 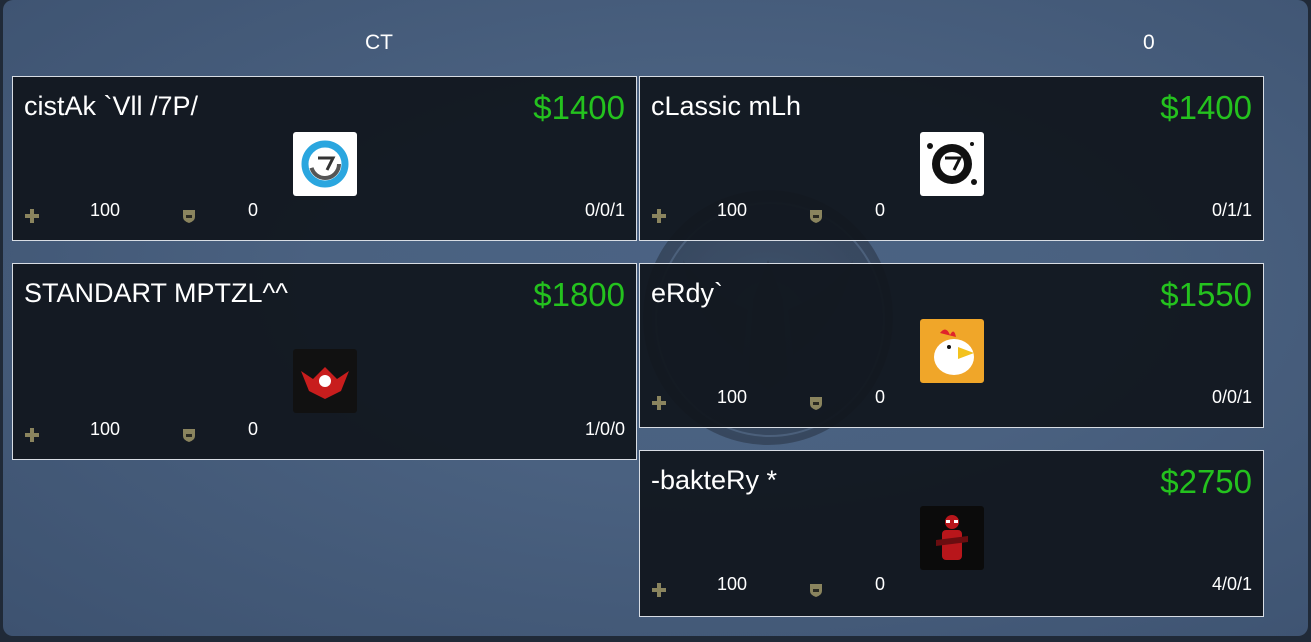 I want to click on team-score: 0, so click(x=1149, y=42).